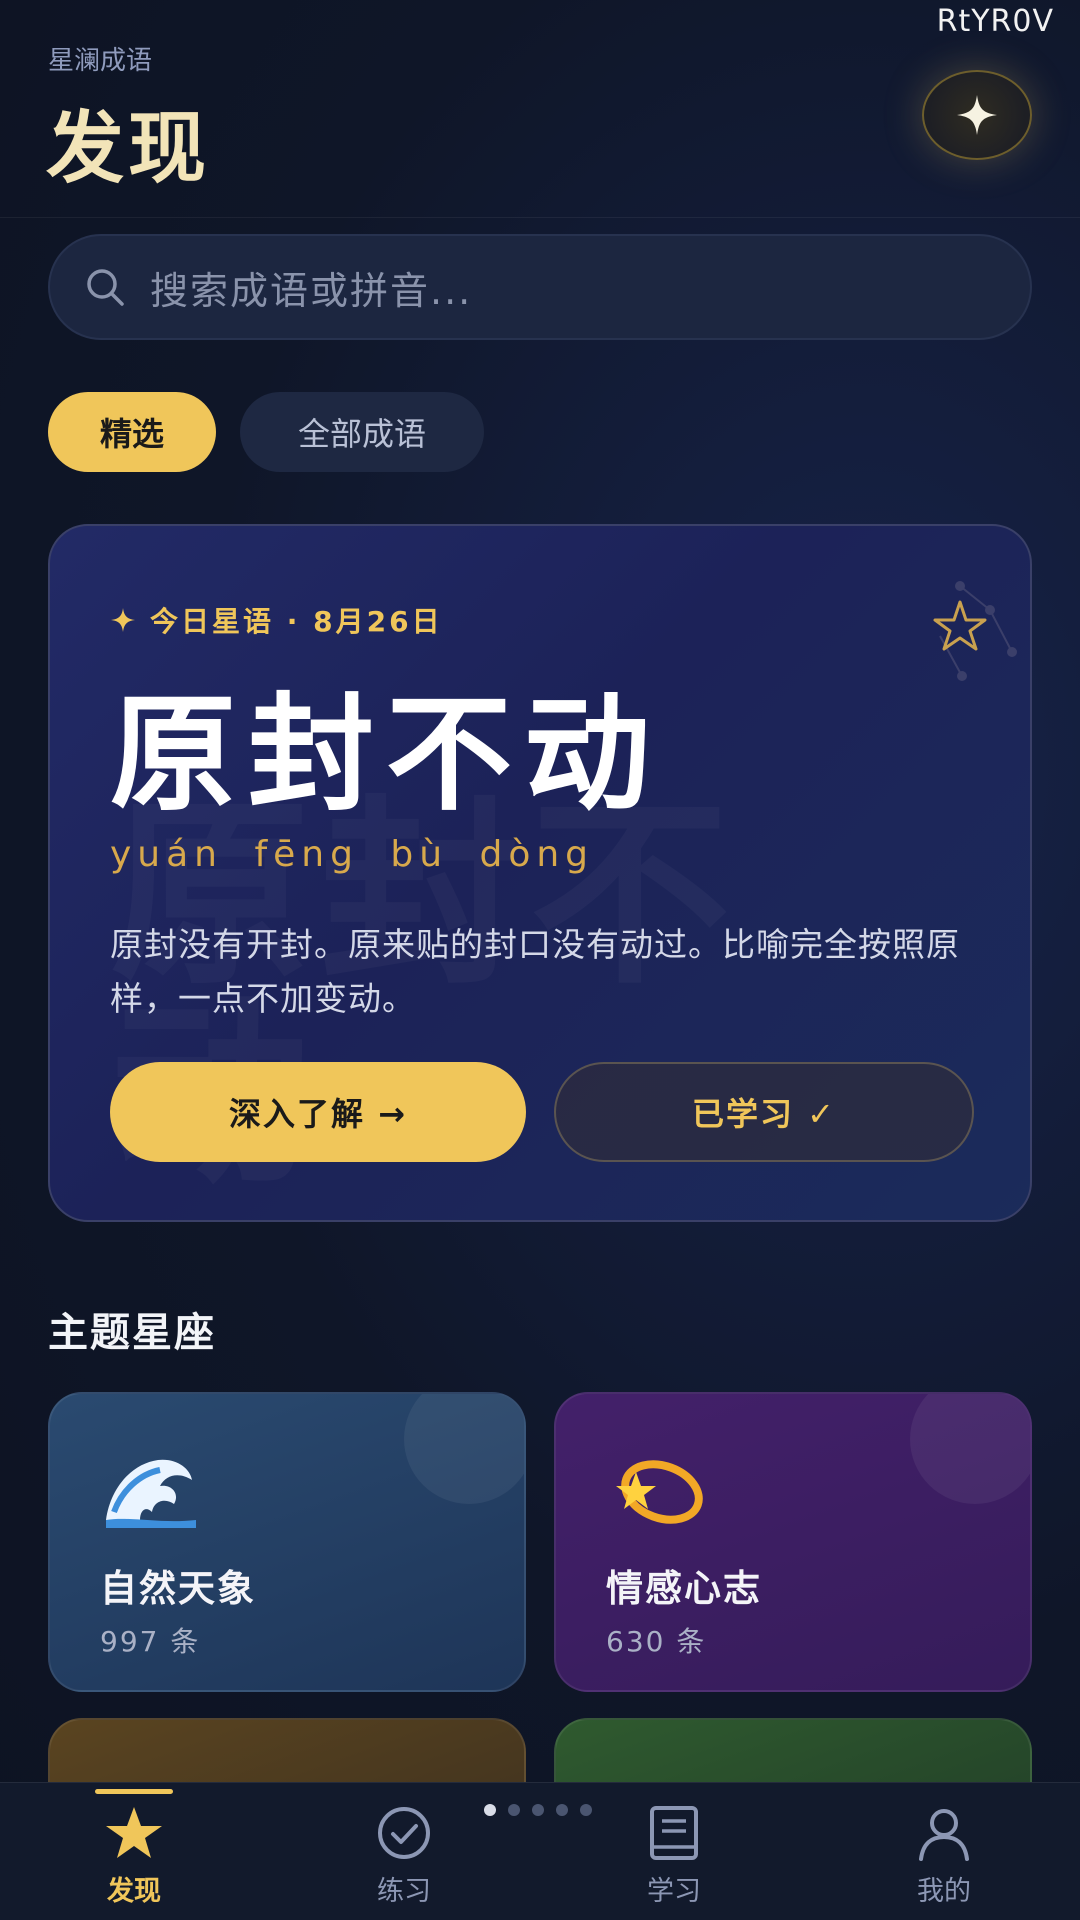 The width and height of the screenshot is (1080, 1920). What do you see at coordinates (150, 1641) in the screenshot?
I see `theme-count: 997 条` at bounding box center [150, 1641].